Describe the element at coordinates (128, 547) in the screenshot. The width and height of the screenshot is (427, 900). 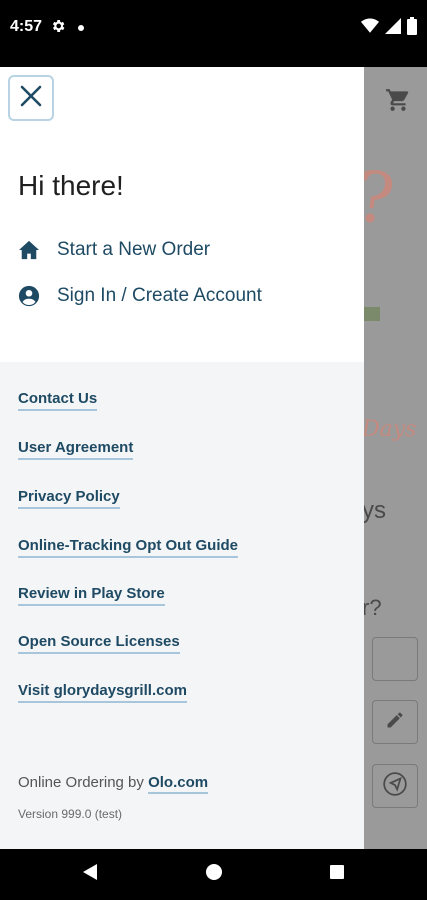
I see `opt-out-guide-link: Online-Tracking Opt Out Guide` at that location.